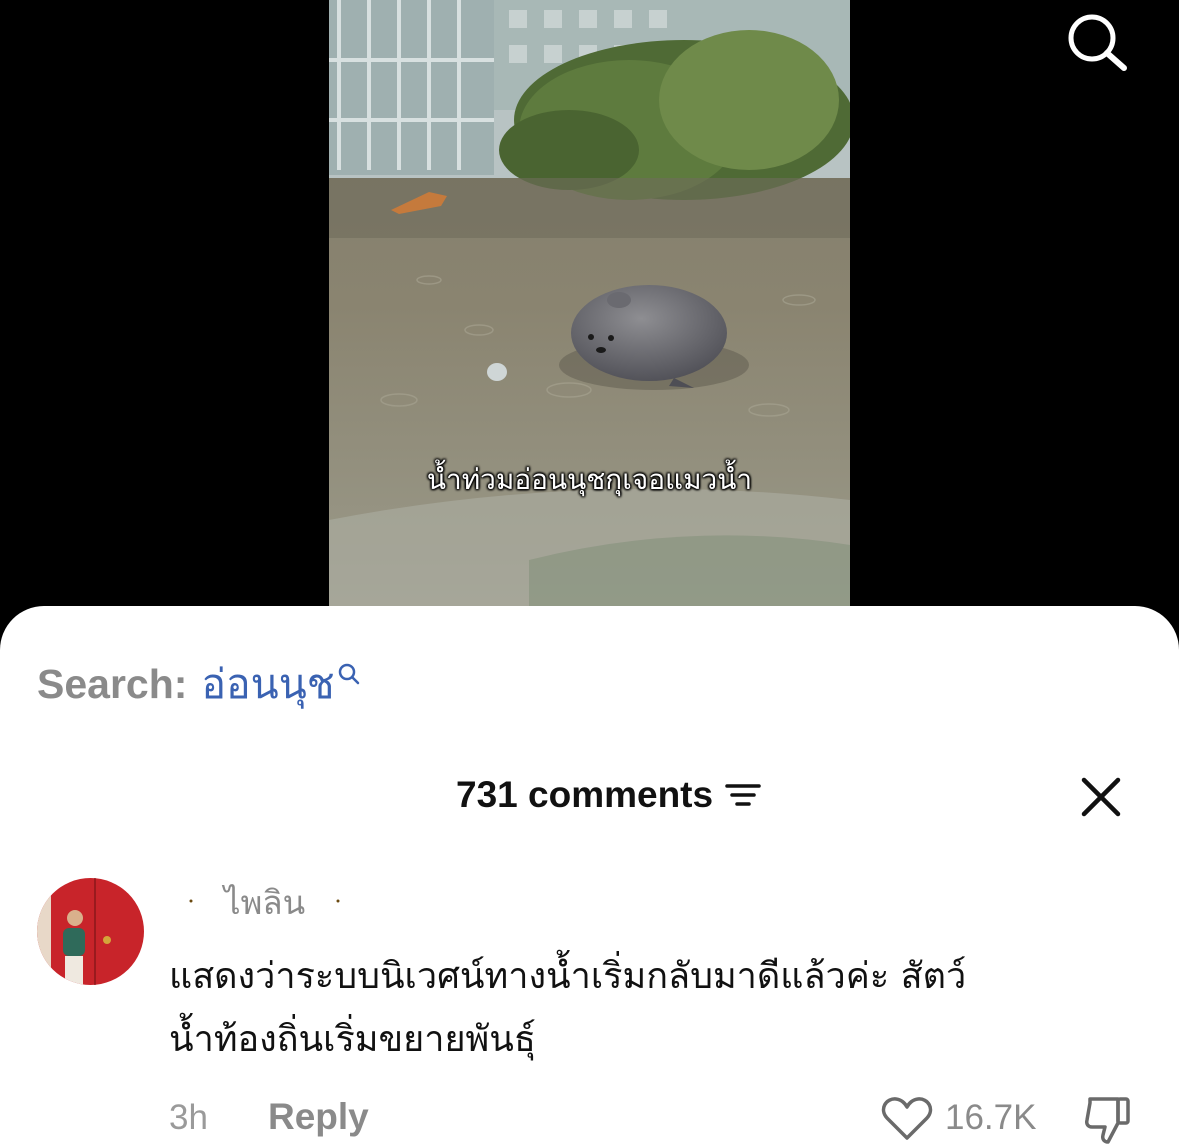 The width and height of the screenshot is (1179, 1146). I want to click on comment-username: ไพลิน, so click(264, 902).